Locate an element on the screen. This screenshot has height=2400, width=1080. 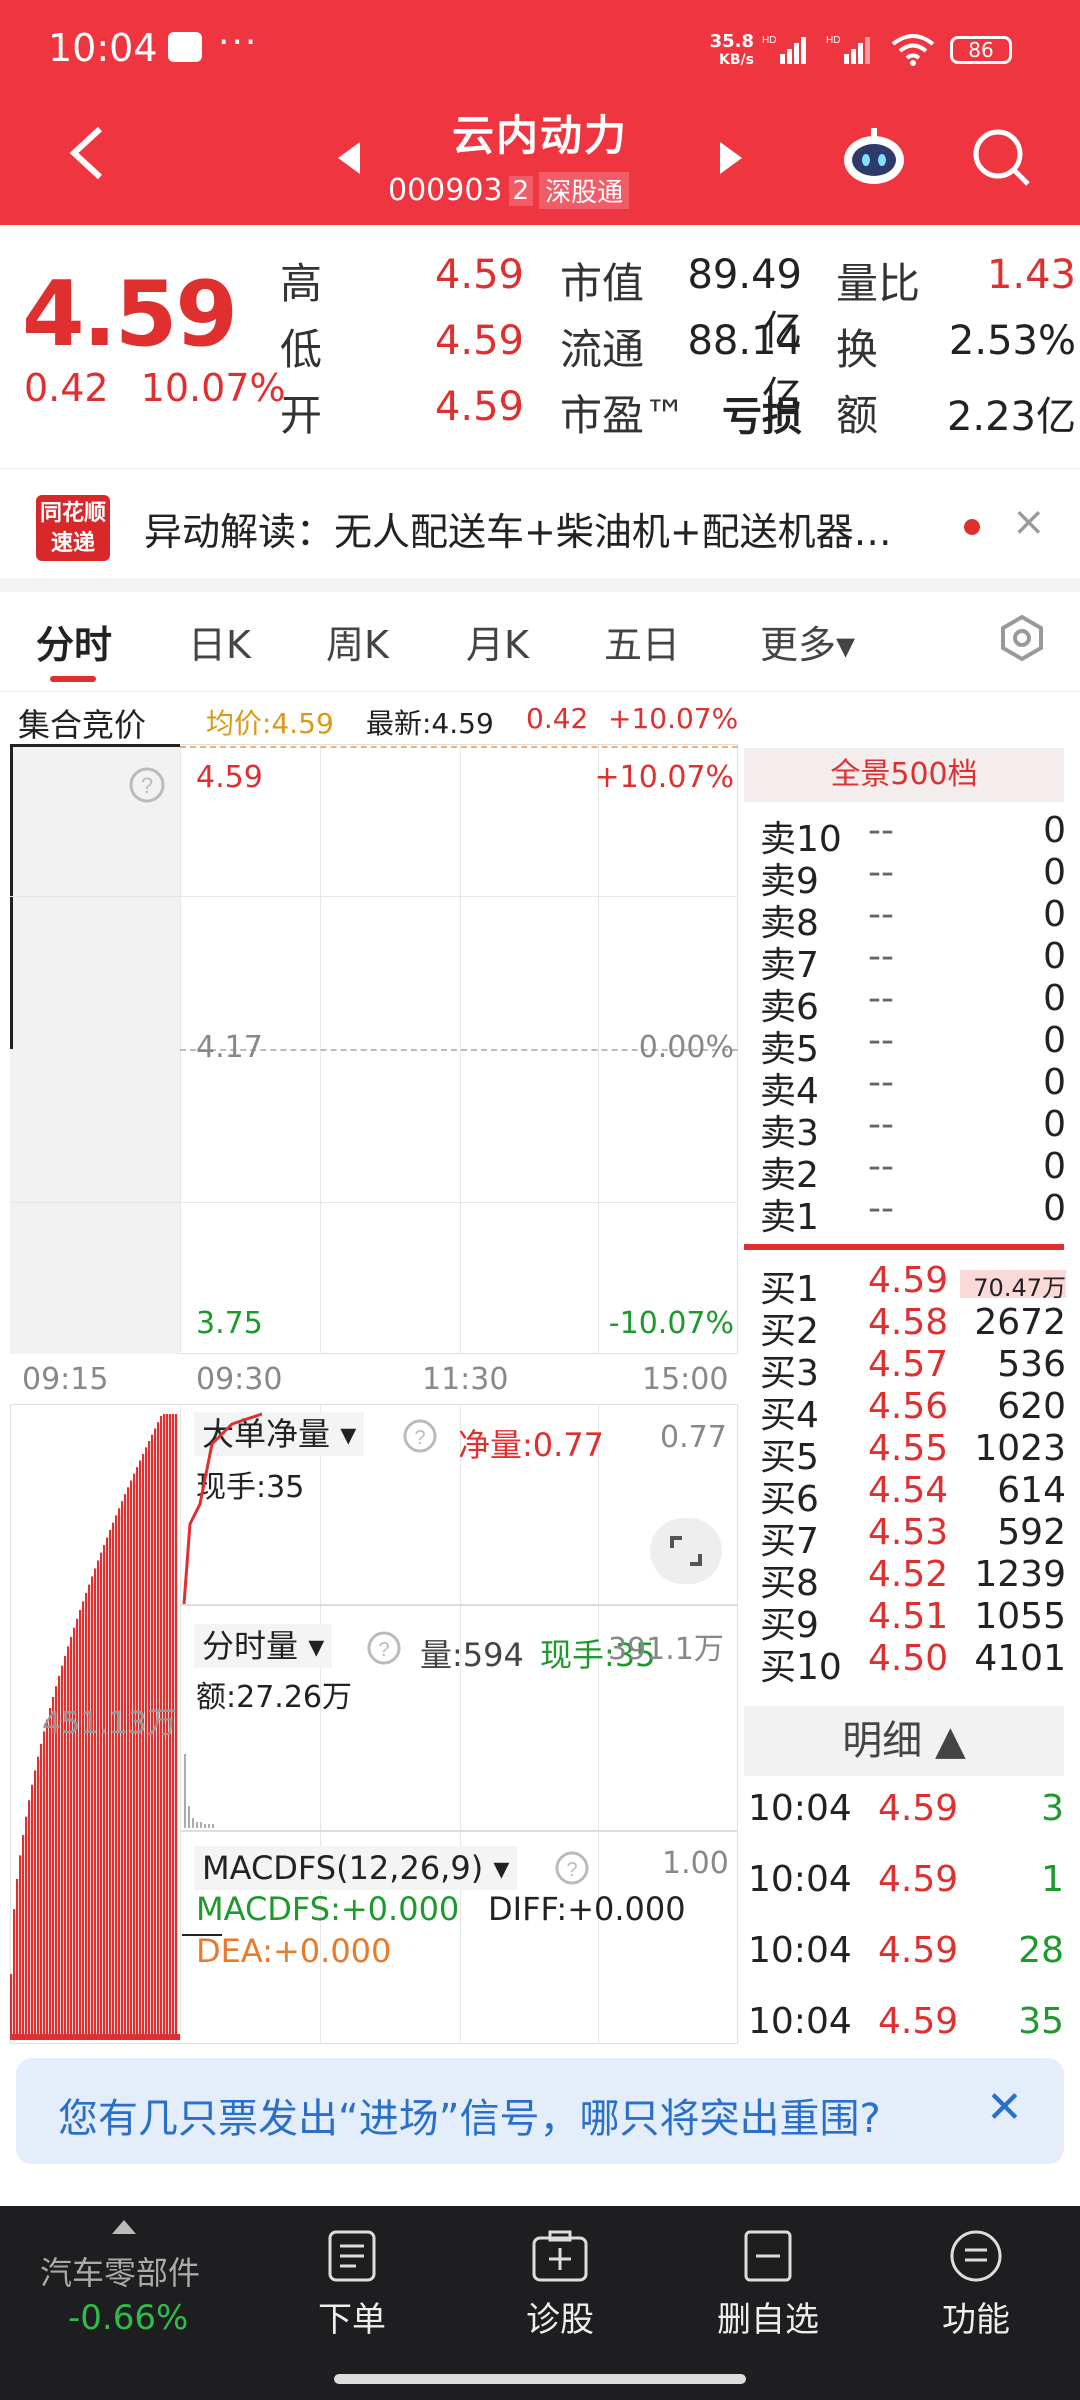
turnover-label: 换 is located at coordinates (857, 349).